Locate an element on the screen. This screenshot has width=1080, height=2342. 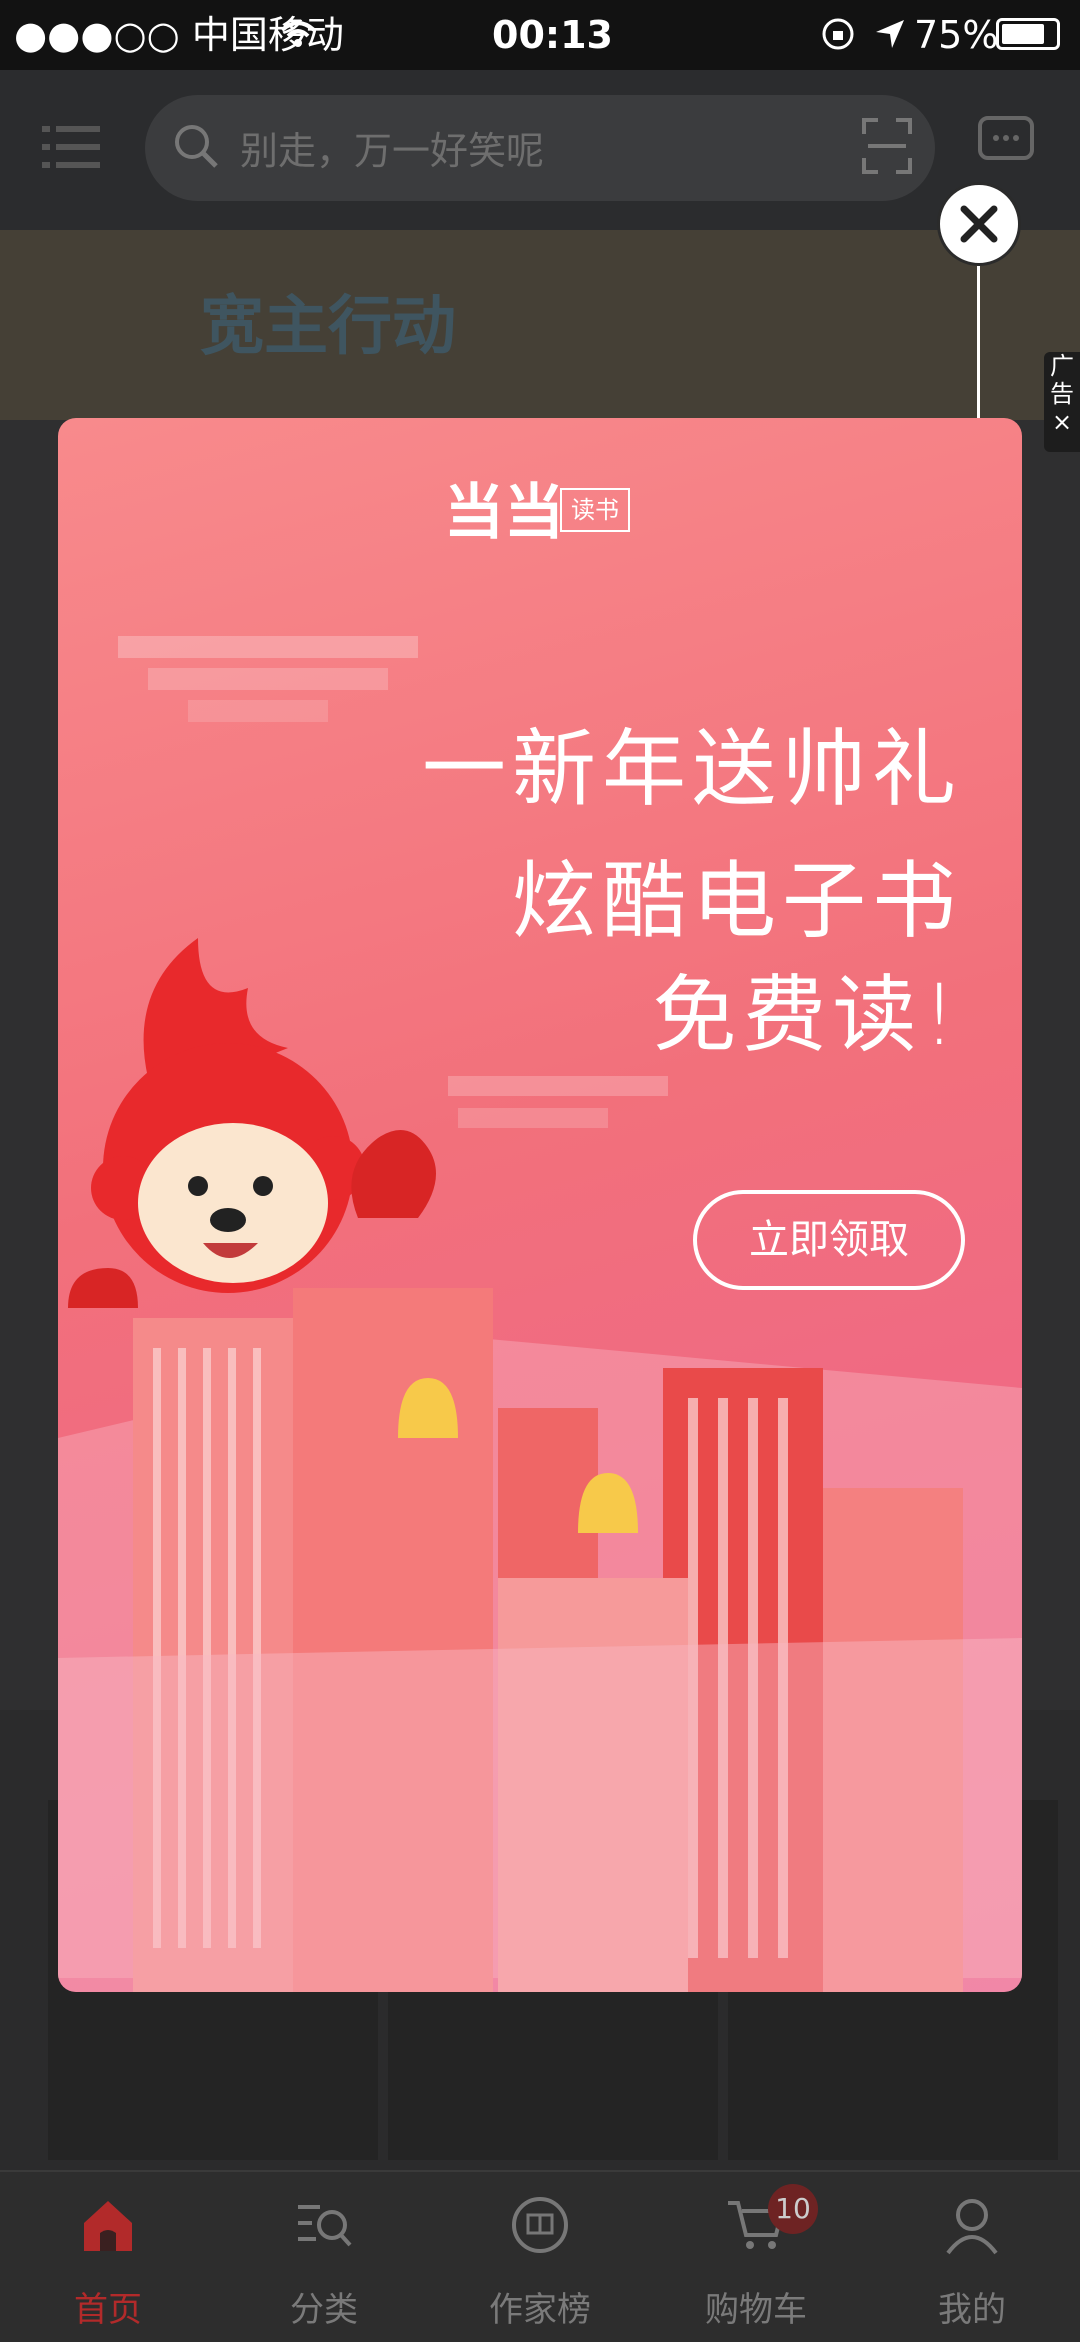
ad-title-line: 一新年送帅礼 is located at coordinates (691, 769).